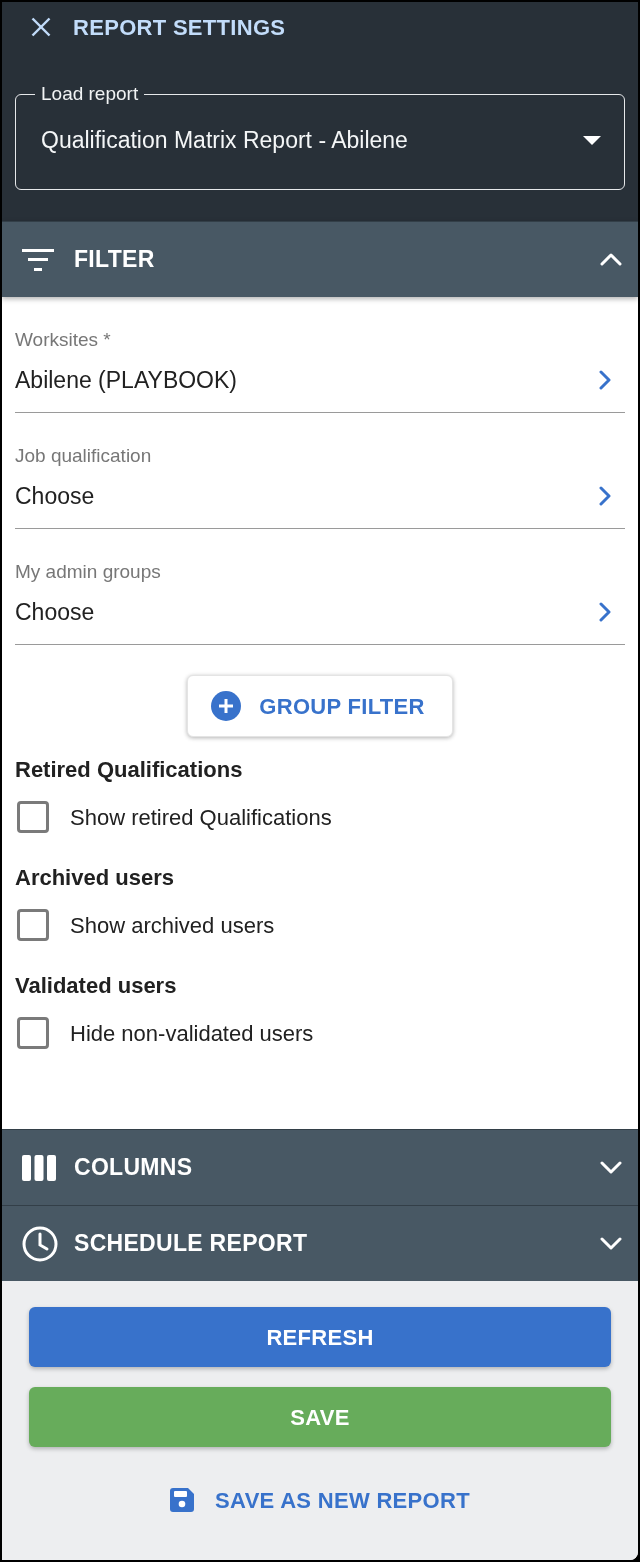  What do you see at coordinates (320, 1167) in the screenshot?
I see `section-header: COLUMNS` at bounding box center [320, 1167].